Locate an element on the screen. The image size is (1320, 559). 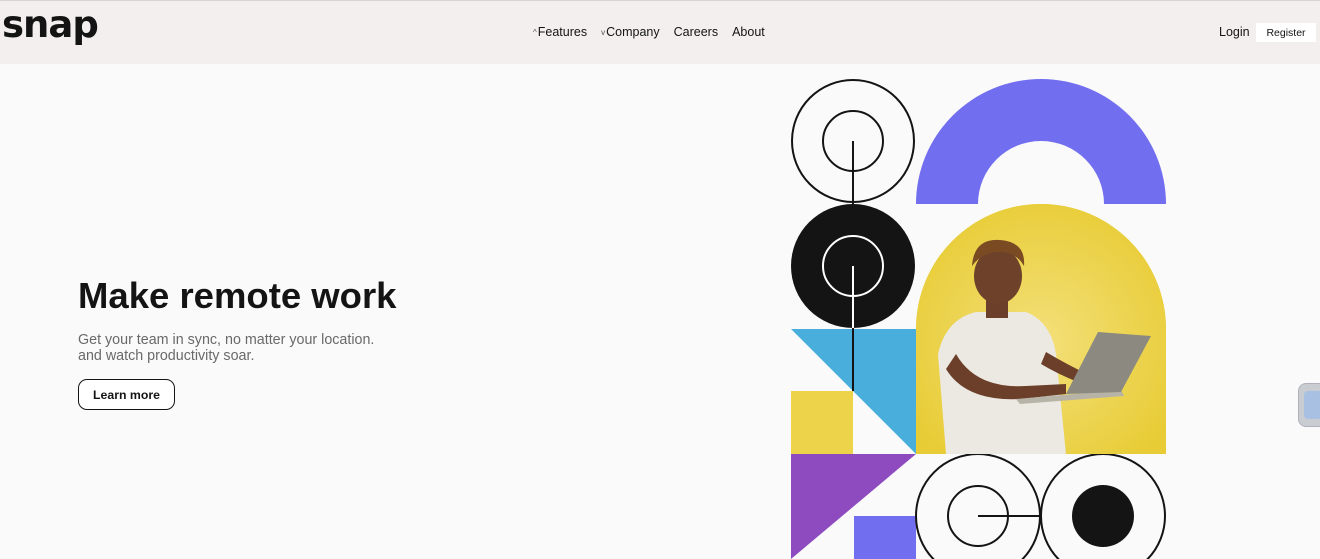
person-with-laptop-photo is located at coordinates (1041, 329).